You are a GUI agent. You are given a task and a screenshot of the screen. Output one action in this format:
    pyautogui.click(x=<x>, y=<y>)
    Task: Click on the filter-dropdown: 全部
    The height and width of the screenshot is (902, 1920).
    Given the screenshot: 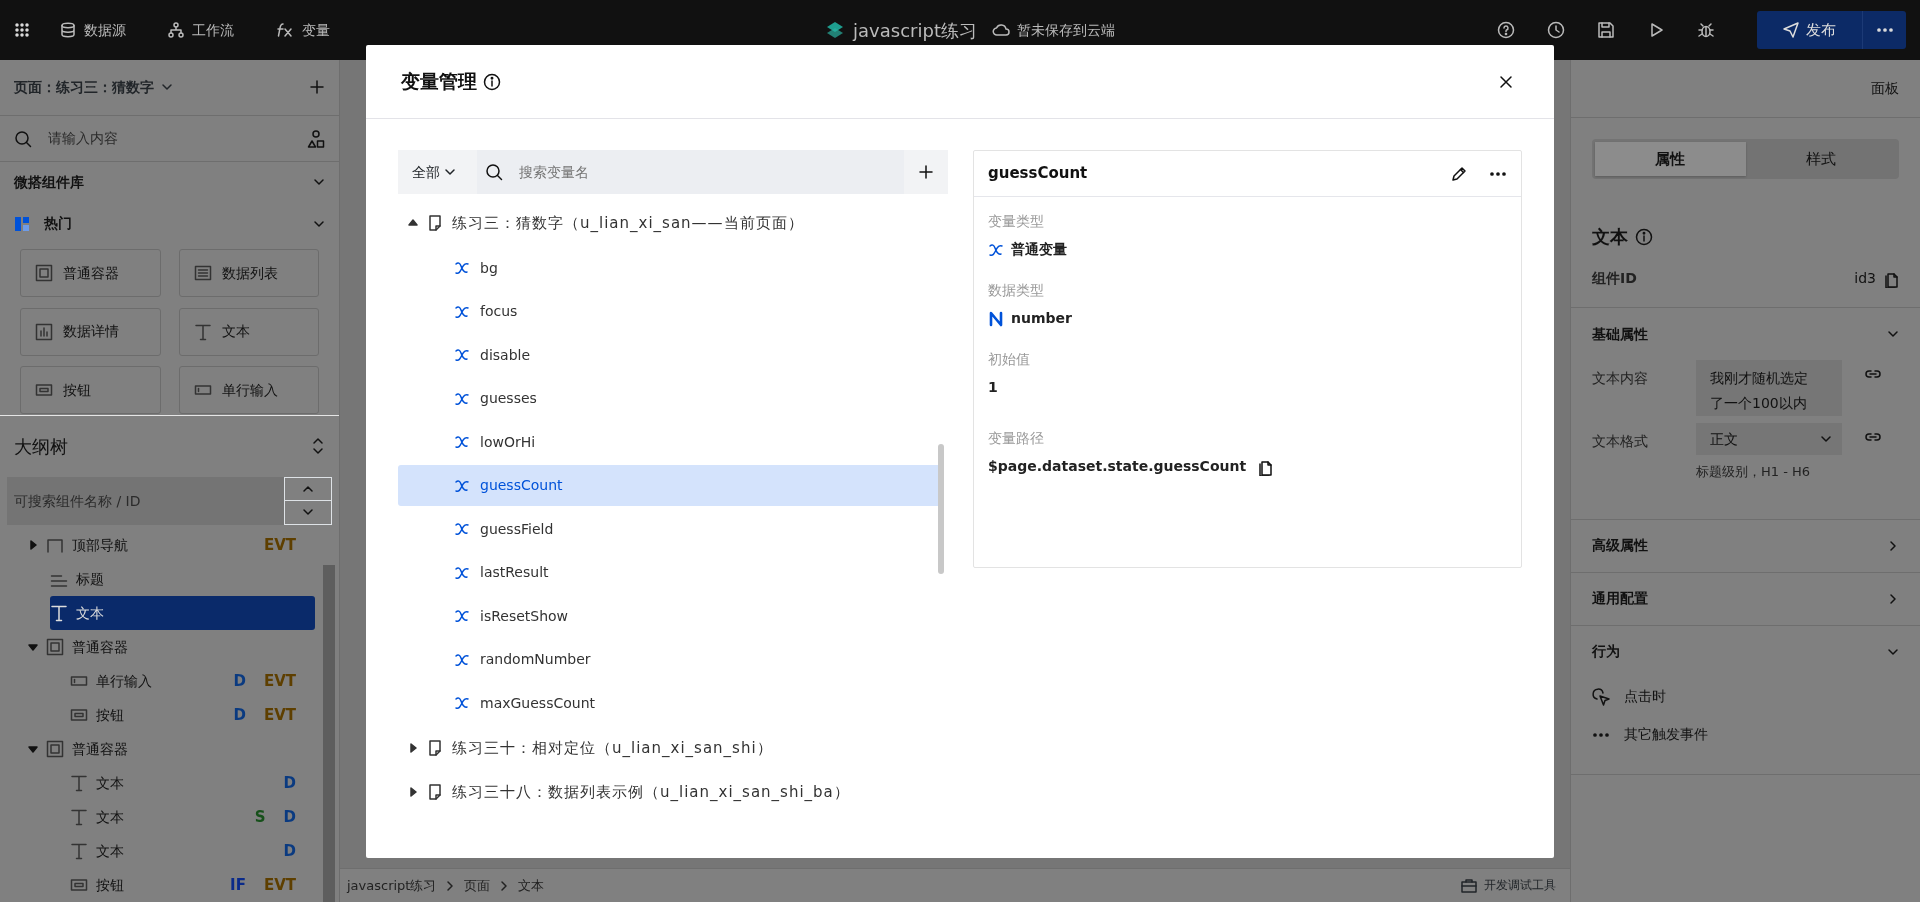 What is the action you would take?
    pyautogui.click(x=434, y=172)
    